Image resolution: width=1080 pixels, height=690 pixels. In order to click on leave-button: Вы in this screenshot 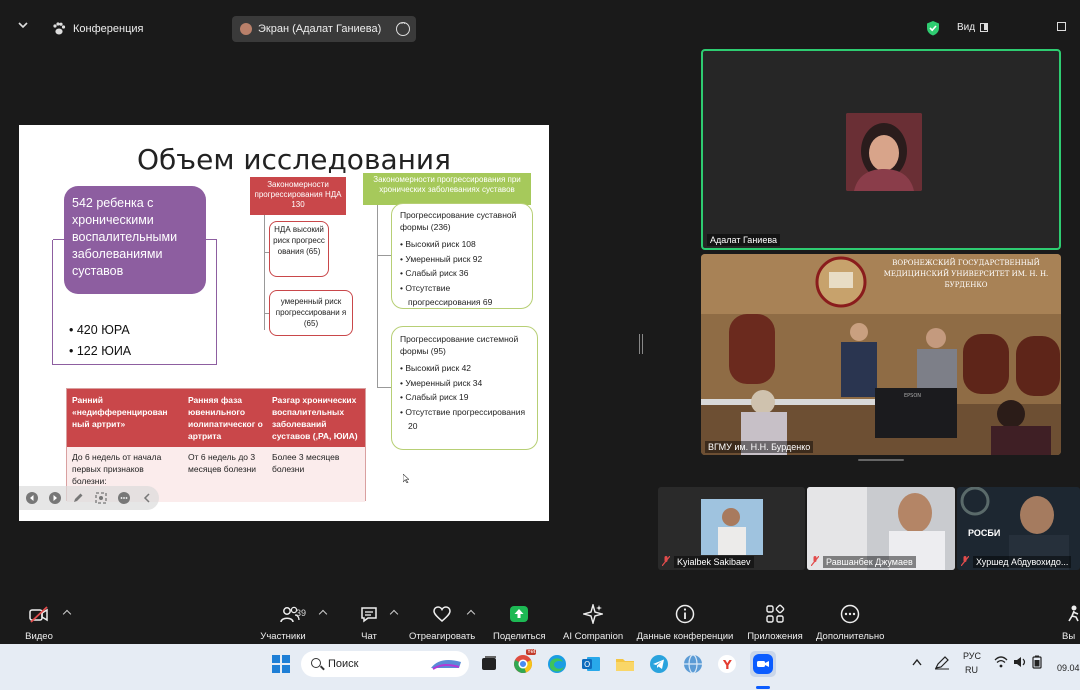, I will do `click(1071, 620)`.